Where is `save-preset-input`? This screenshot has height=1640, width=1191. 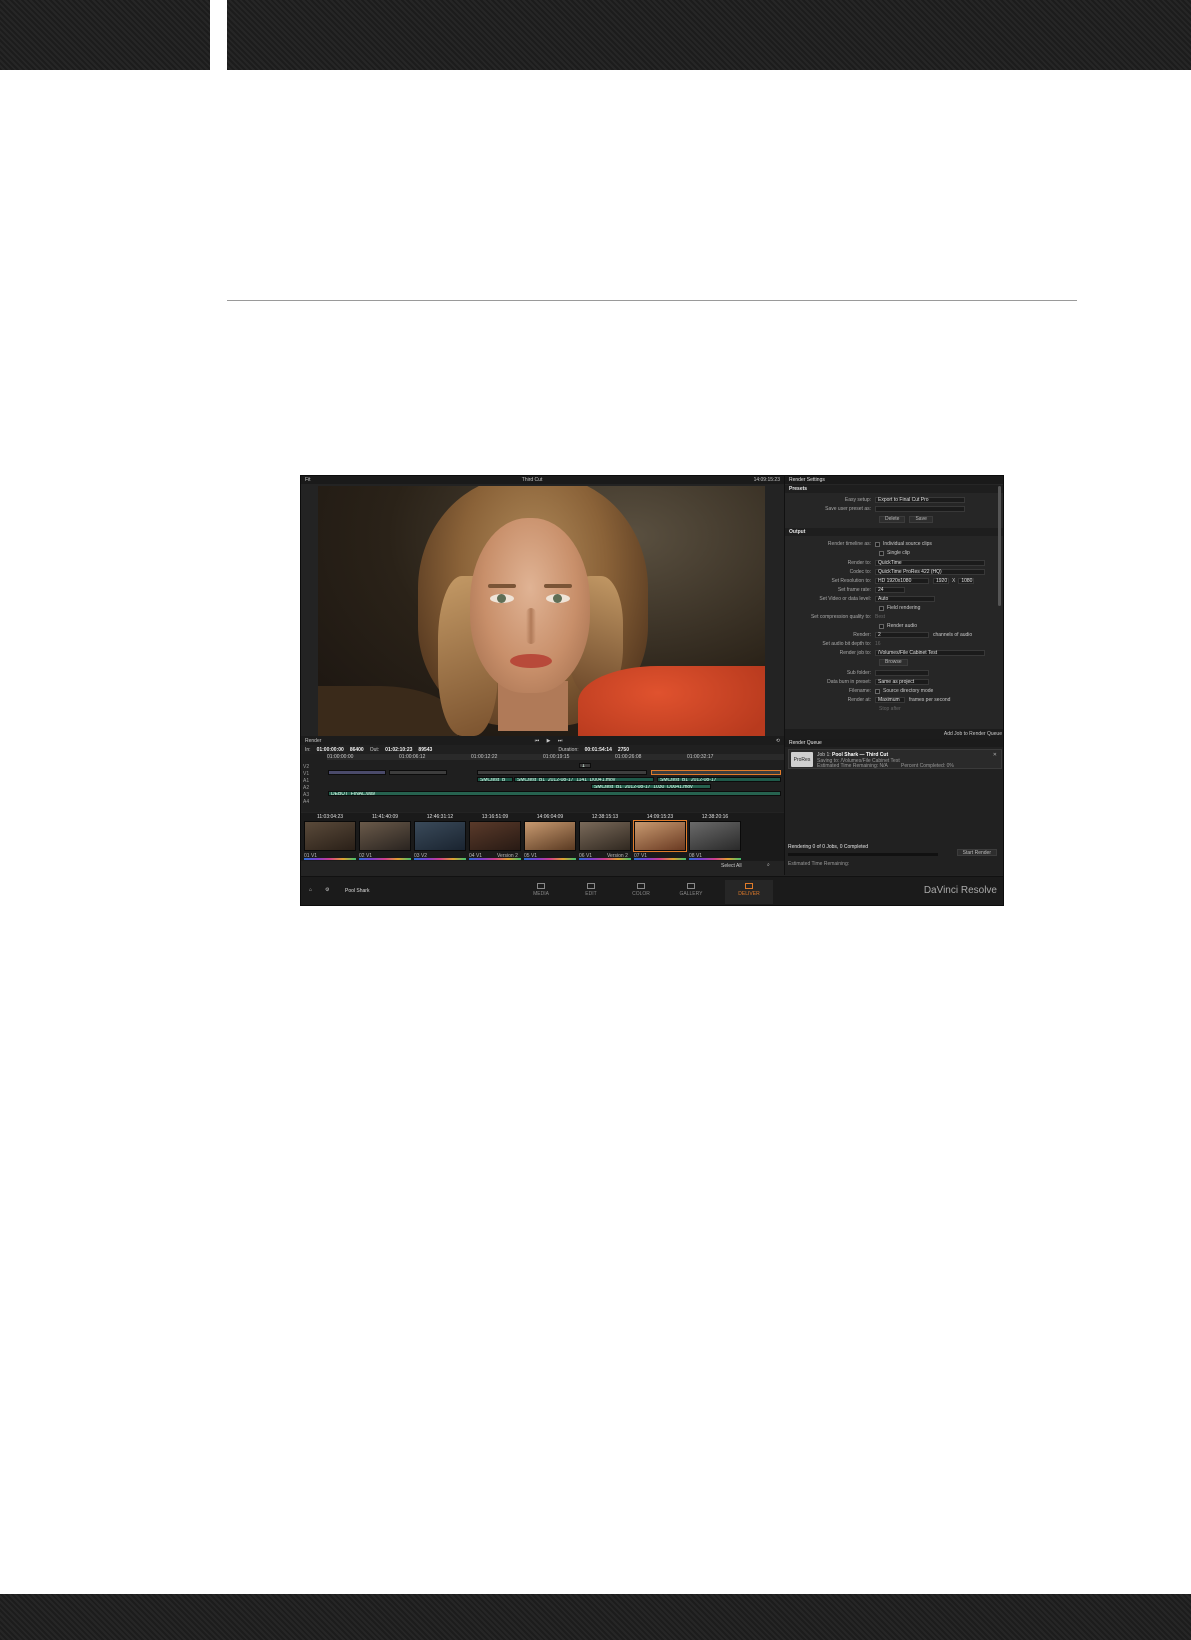
save-preset-input is located at coordinates (920, 509).